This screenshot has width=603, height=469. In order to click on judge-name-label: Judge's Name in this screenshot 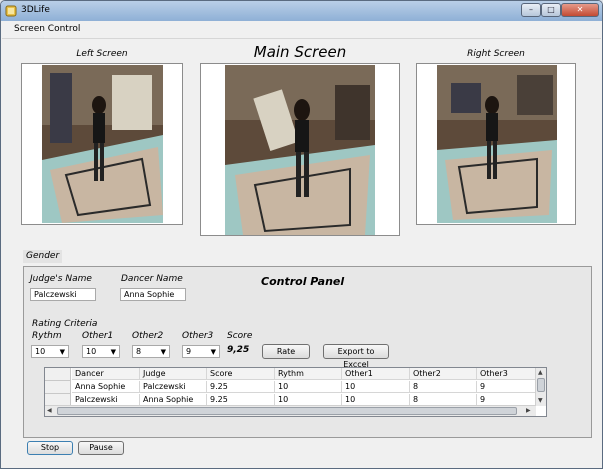, I will do `click(61, 279)`.